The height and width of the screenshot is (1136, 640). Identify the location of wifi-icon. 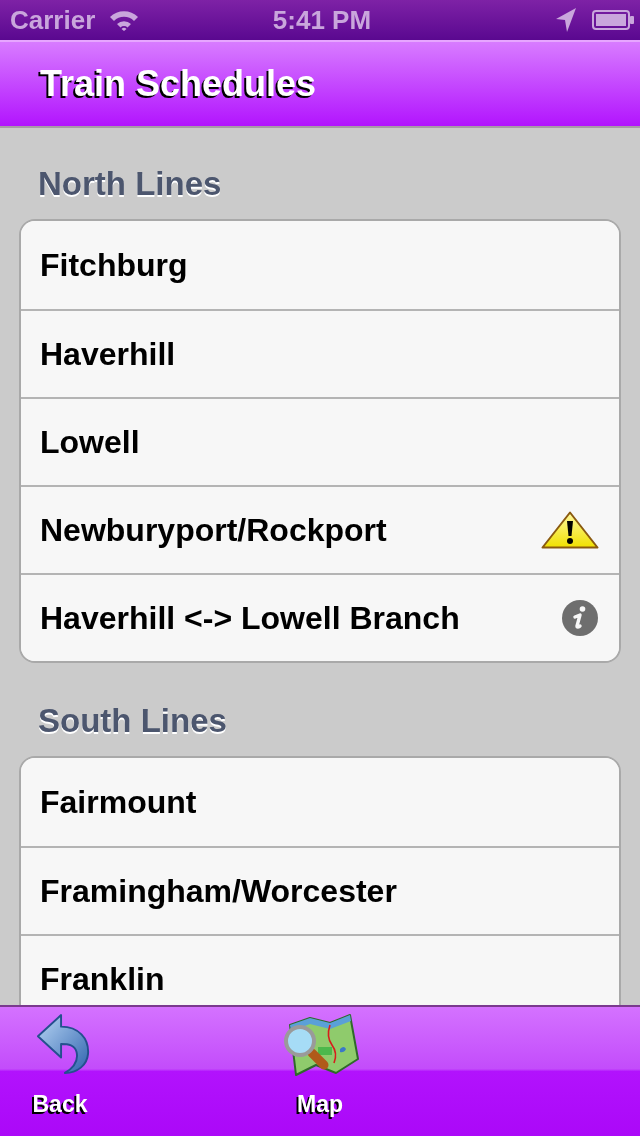
(124, 20).